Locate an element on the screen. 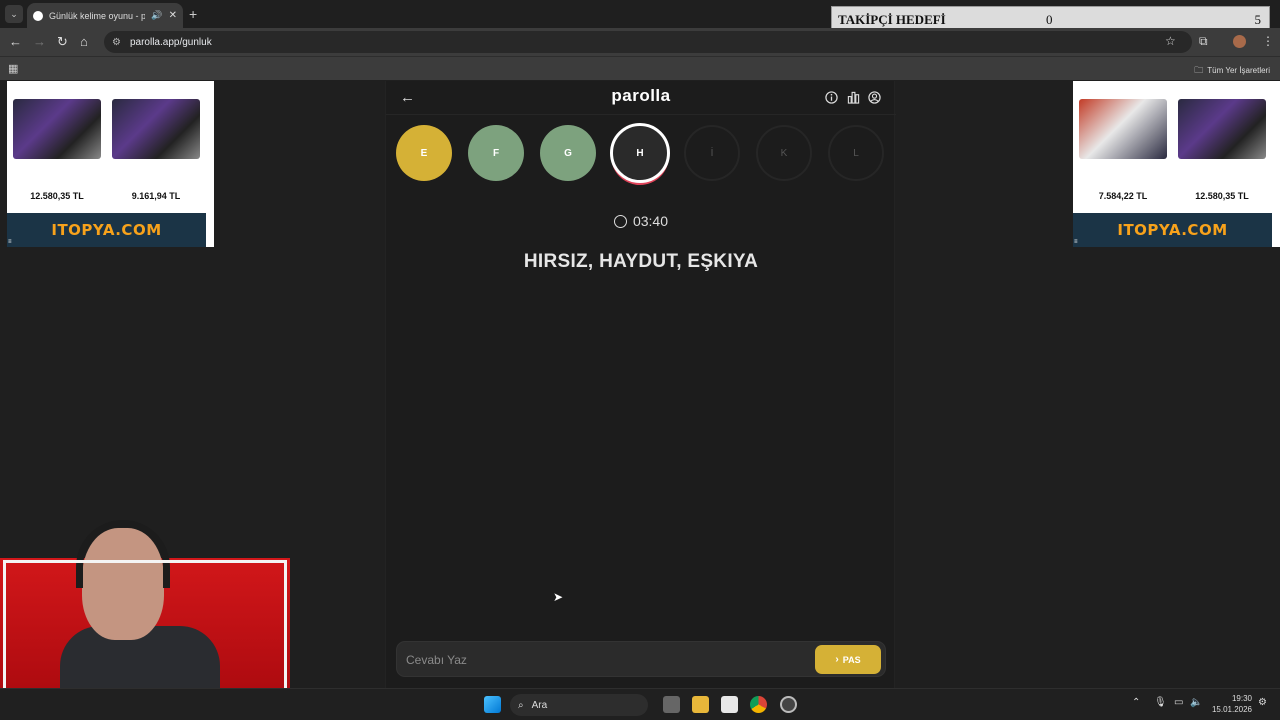  ad-price: 9.161,94 TL is located at coordinates (156, 196).